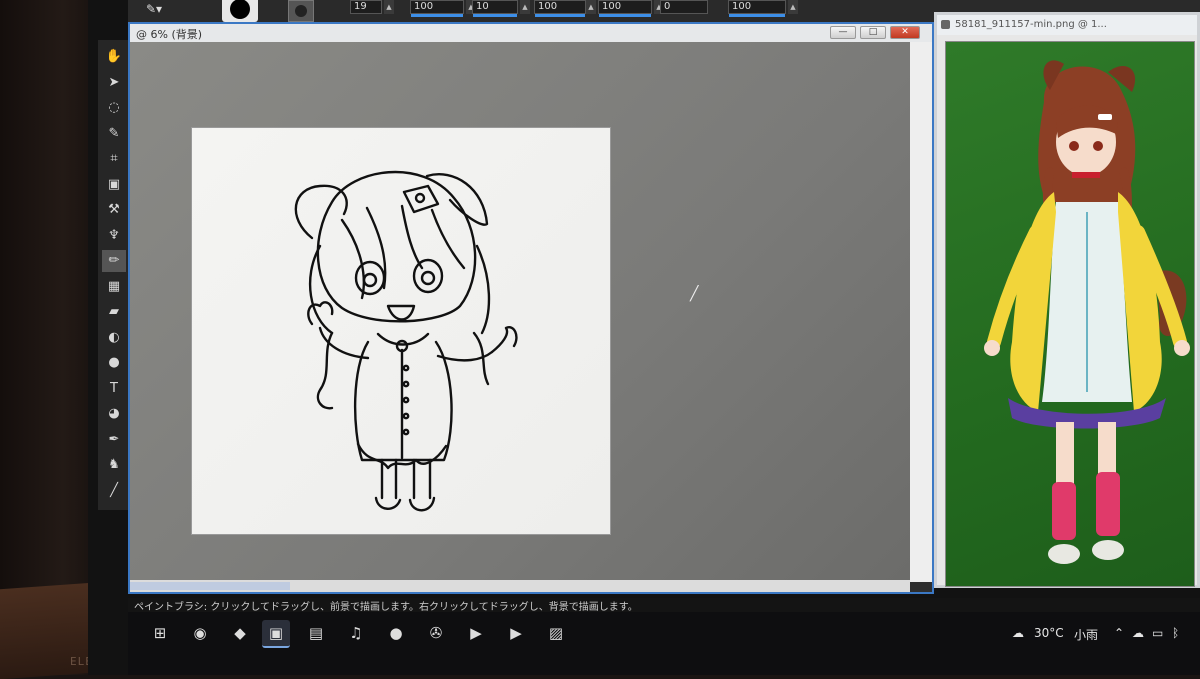  I want to click on hand-tool: ✋▾, so click(117, 57).